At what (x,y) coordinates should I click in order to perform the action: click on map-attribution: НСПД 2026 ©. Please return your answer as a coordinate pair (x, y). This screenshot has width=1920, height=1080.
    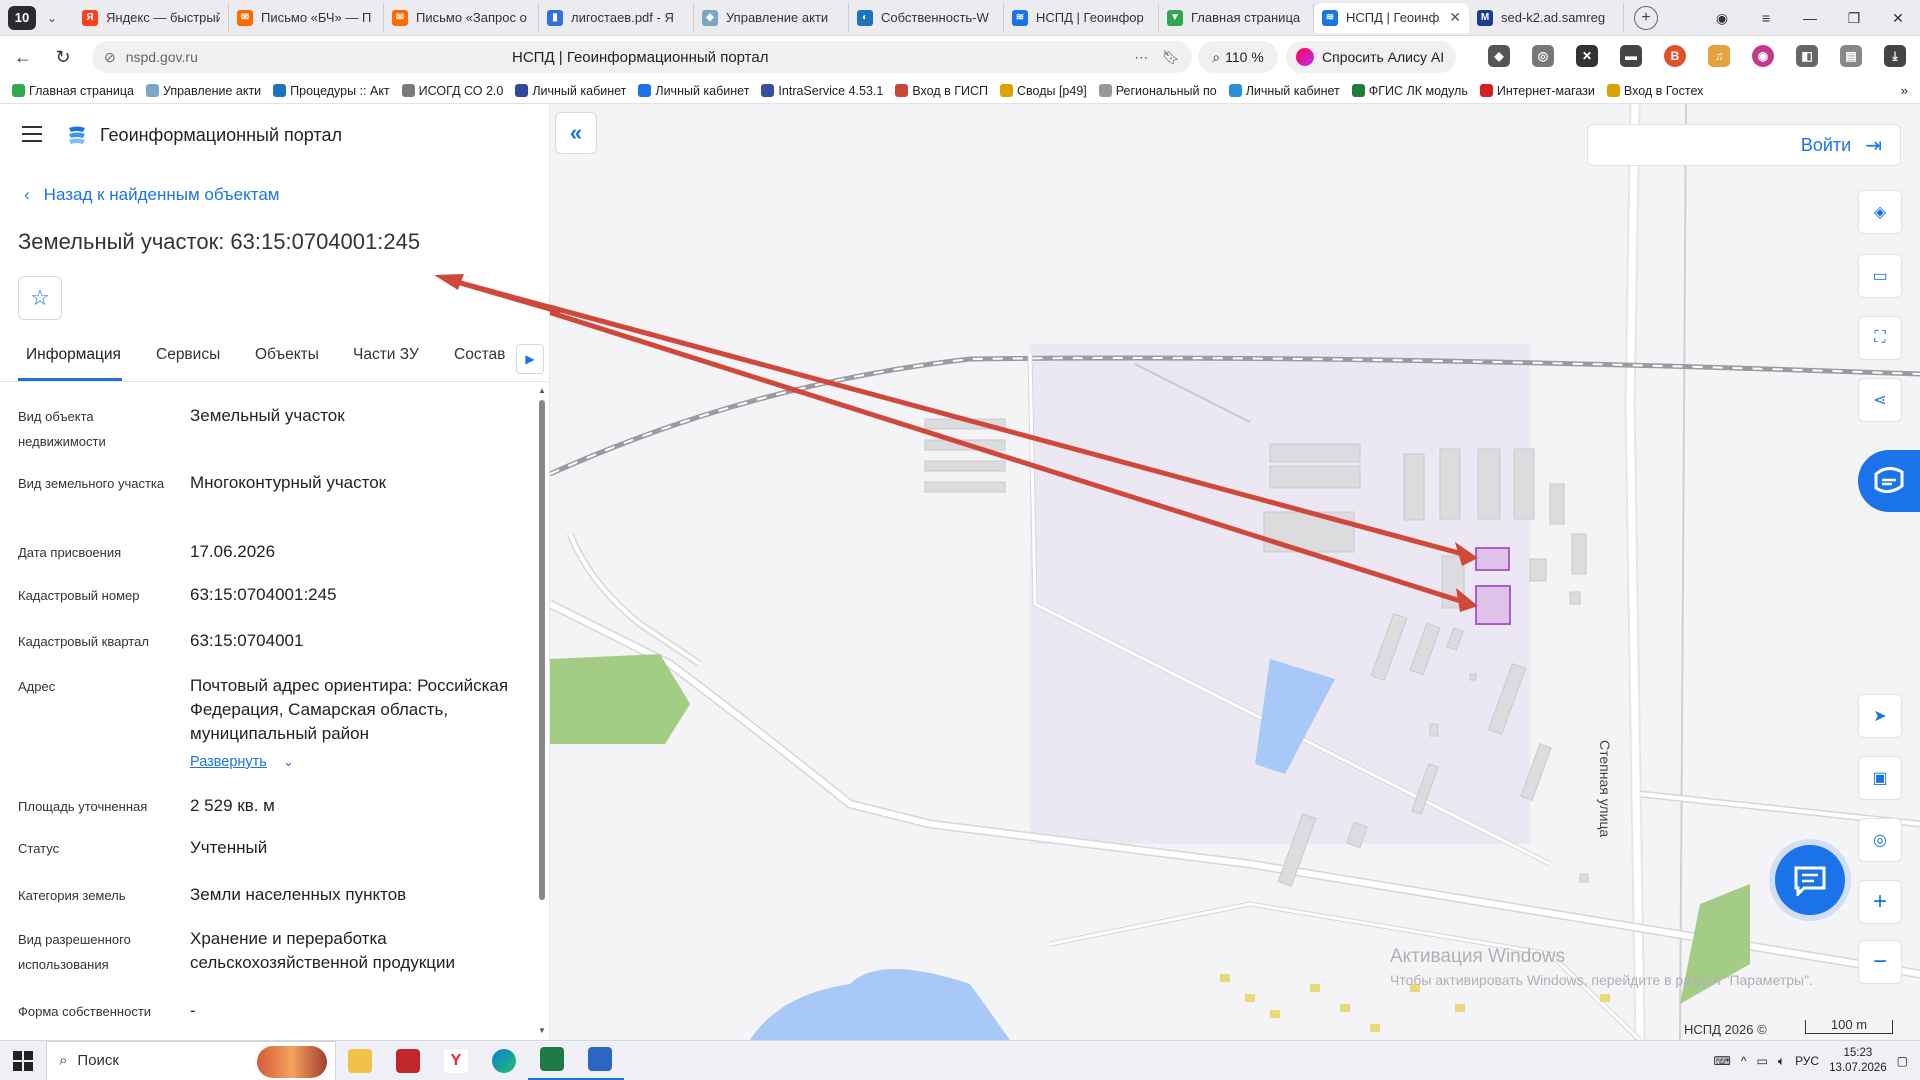
    Looking at the image, I should click on (1725, 1029).